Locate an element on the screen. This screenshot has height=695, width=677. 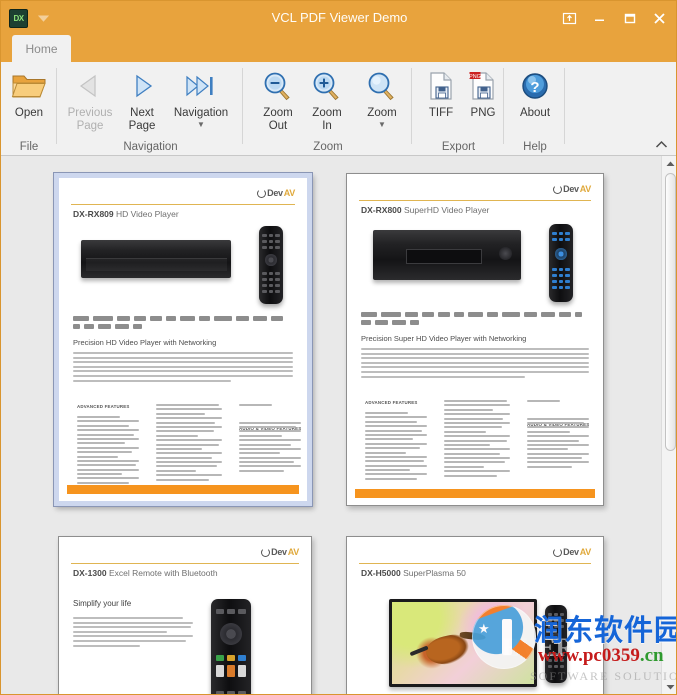
pdf-page-2-body is located at coordinates (475, 364).